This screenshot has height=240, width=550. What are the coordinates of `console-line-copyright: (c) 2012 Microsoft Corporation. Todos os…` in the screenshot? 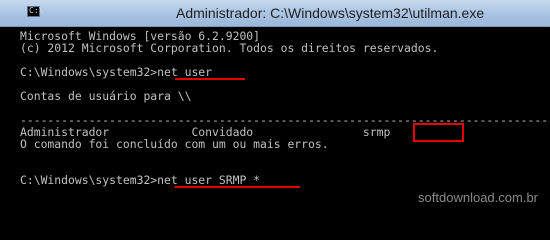 It's located at (229, 48).